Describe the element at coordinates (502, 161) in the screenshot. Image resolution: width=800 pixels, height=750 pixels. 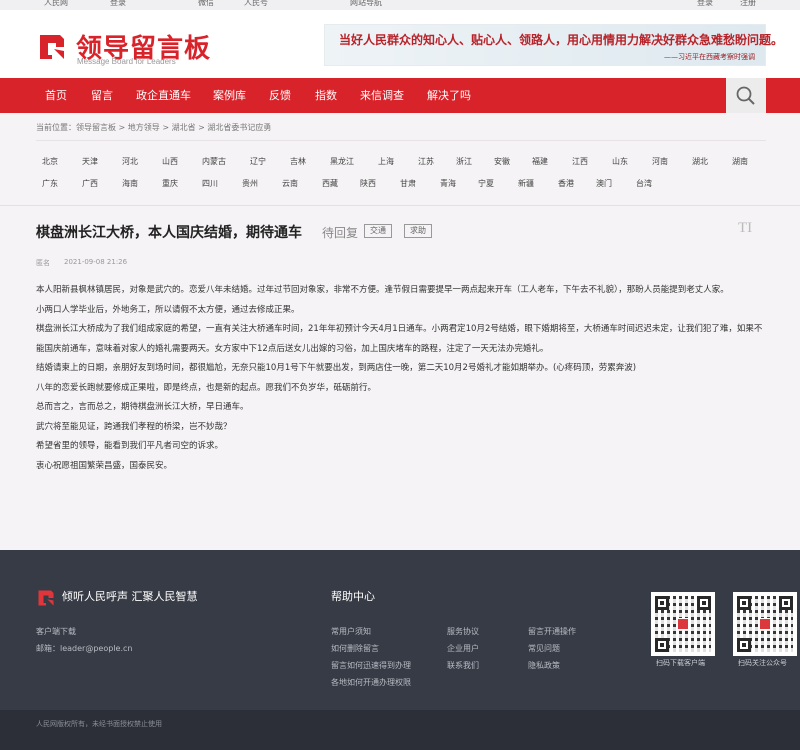
I see `region-link: 安徽` at that location.